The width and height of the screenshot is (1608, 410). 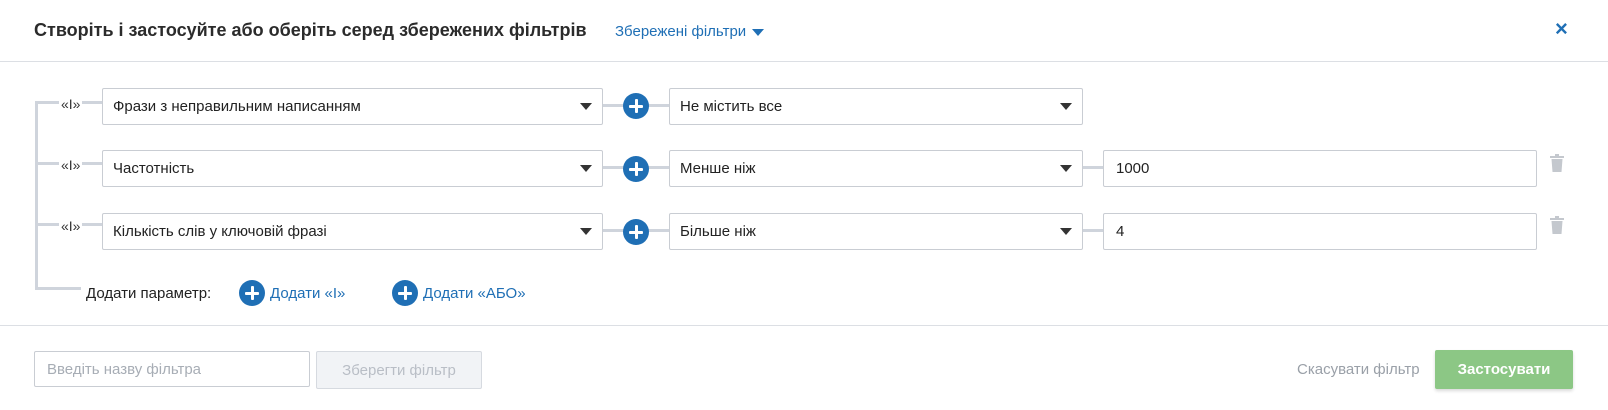 I want to click on tree-connector, so click(x=36, y=195).